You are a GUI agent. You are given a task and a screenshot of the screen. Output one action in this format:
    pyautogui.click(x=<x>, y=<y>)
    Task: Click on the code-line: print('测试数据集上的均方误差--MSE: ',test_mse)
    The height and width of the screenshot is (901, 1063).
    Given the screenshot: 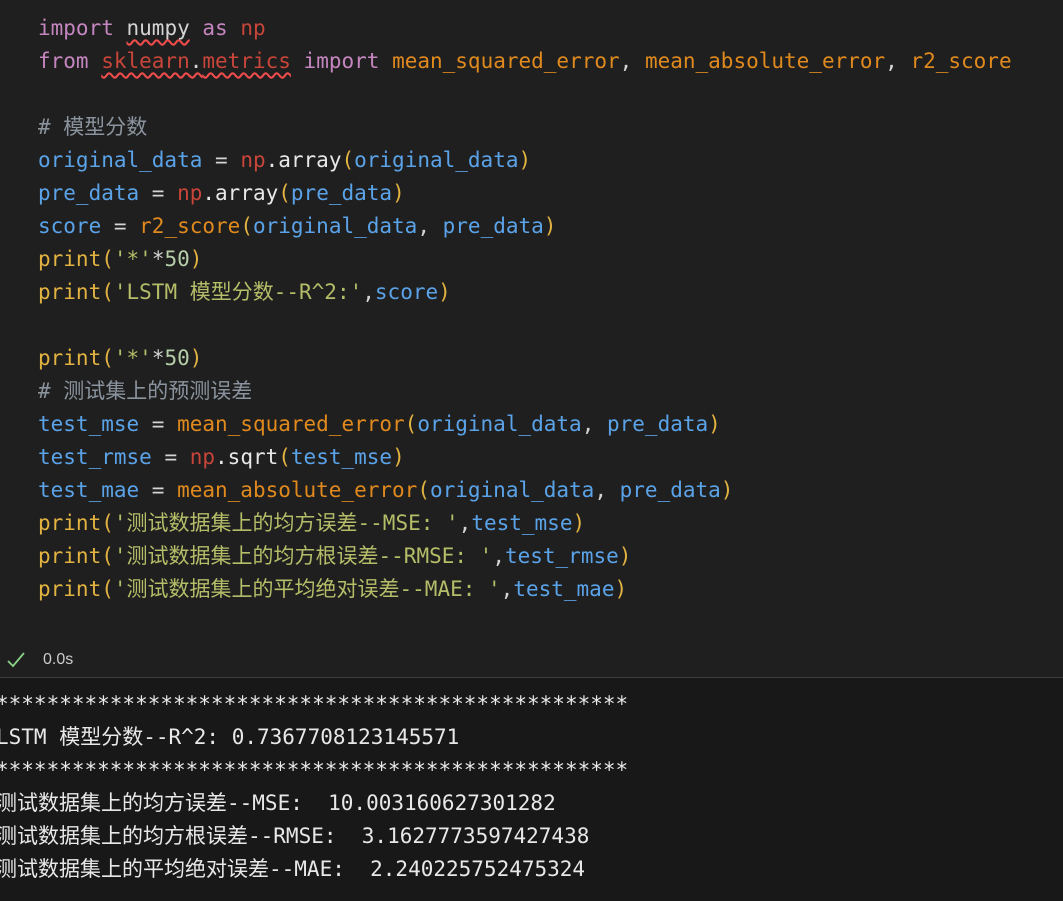 What is the action you would take?
    pyautogui.click(x=311, y=523)
    